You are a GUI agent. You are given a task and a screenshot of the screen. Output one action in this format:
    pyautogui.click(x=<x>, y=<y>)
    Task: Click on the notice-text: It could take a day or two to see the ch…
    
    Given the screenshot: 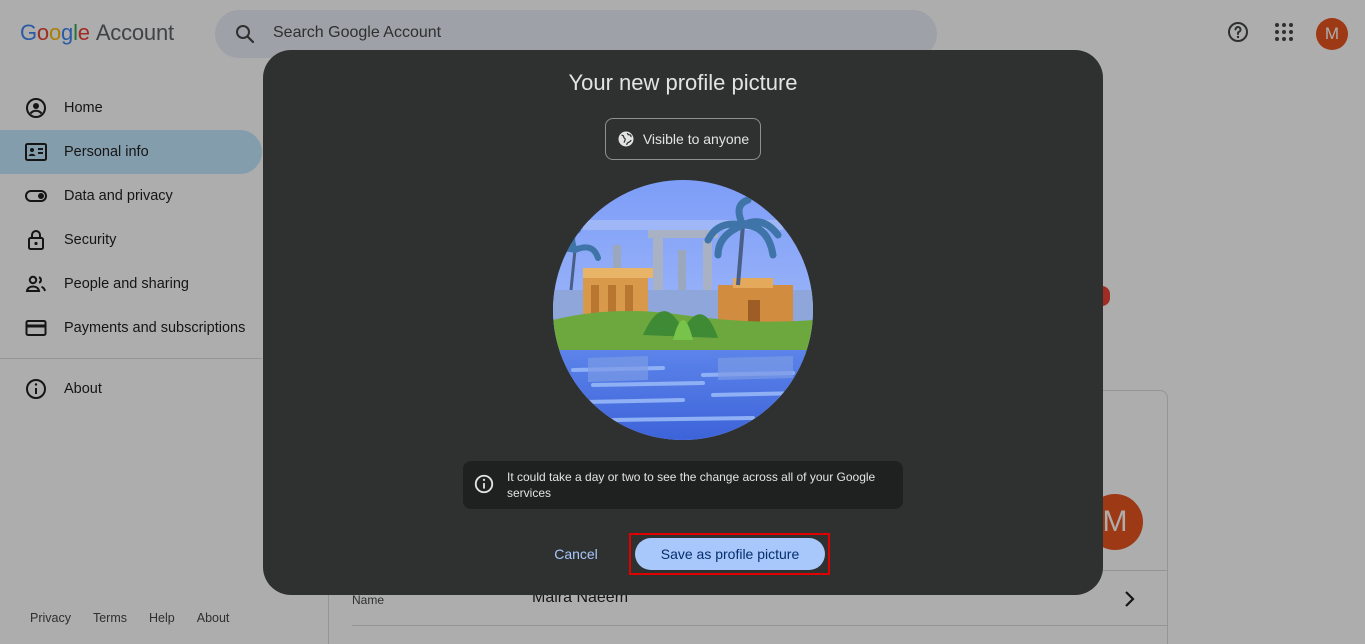 What is the action you would take?
    pyautogui.click(x=691, y=485)
    